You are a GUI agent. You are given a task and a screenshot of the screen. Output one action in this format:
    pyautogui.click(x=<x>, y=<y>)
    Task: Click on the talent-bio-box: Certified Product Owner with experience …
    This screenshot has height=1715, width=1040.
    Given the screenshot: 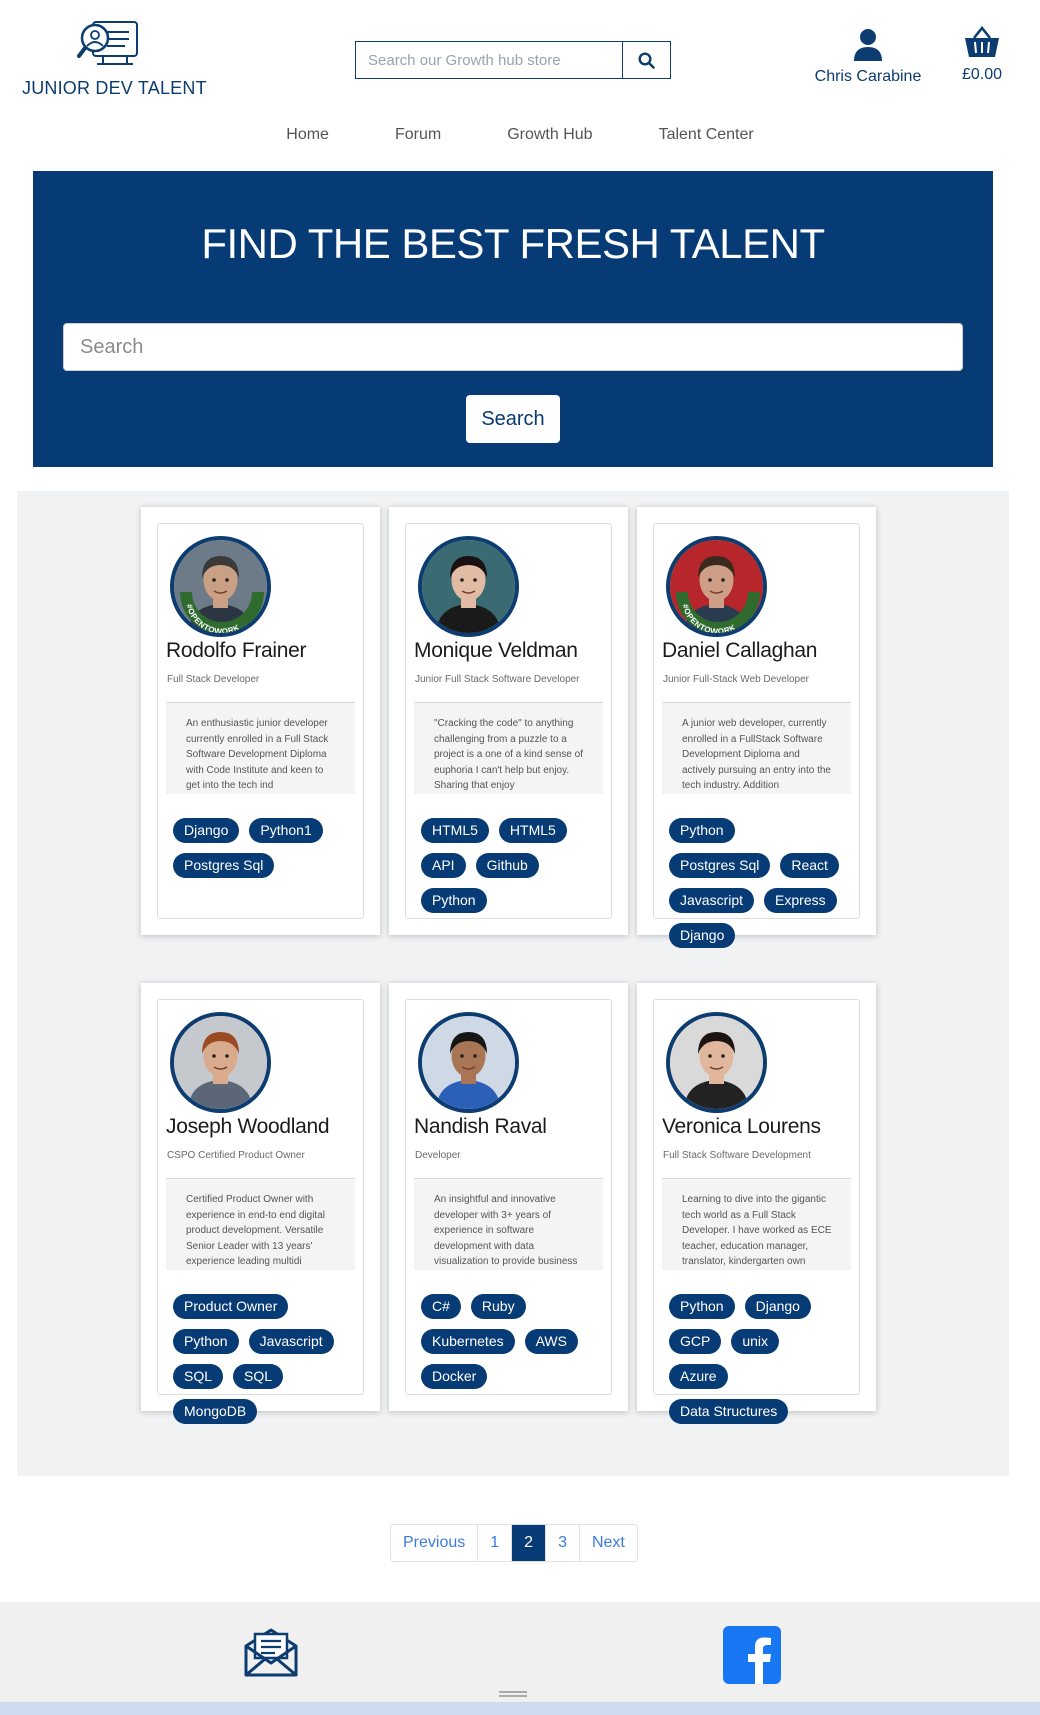 What is the action you would take?
    pyautogui.click(x=260, y=1224)
    